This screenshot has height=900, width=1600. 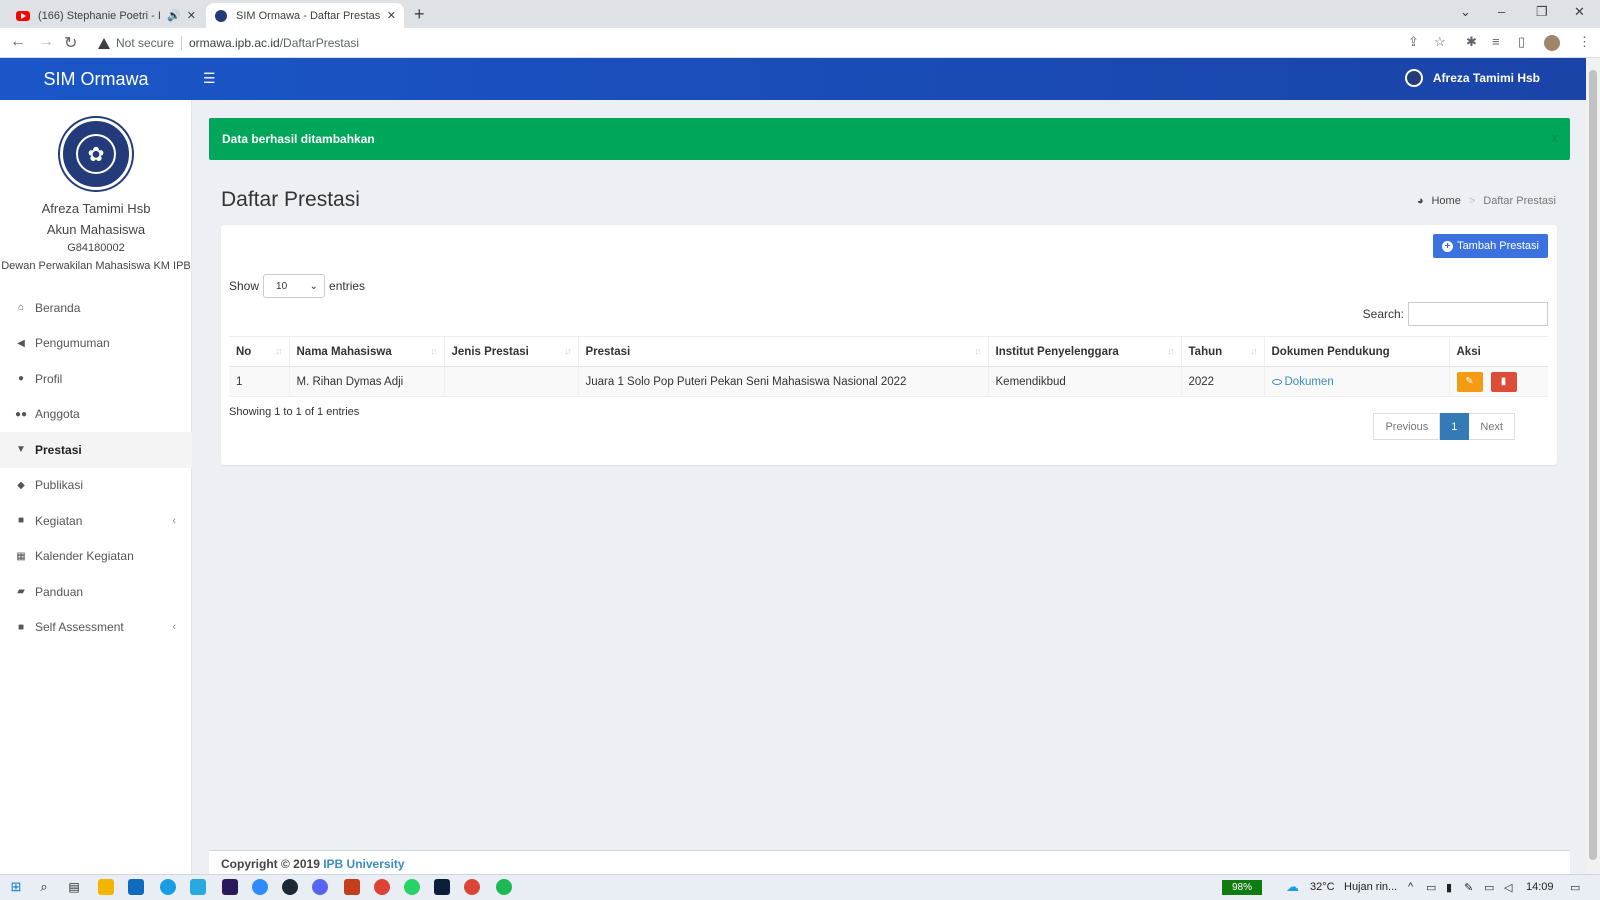 What do you see at coordinates (1222, 351) in the screenshot?
I see `column-header-tahun: Tahun ↓↑` at bounding box center [1222, 351].